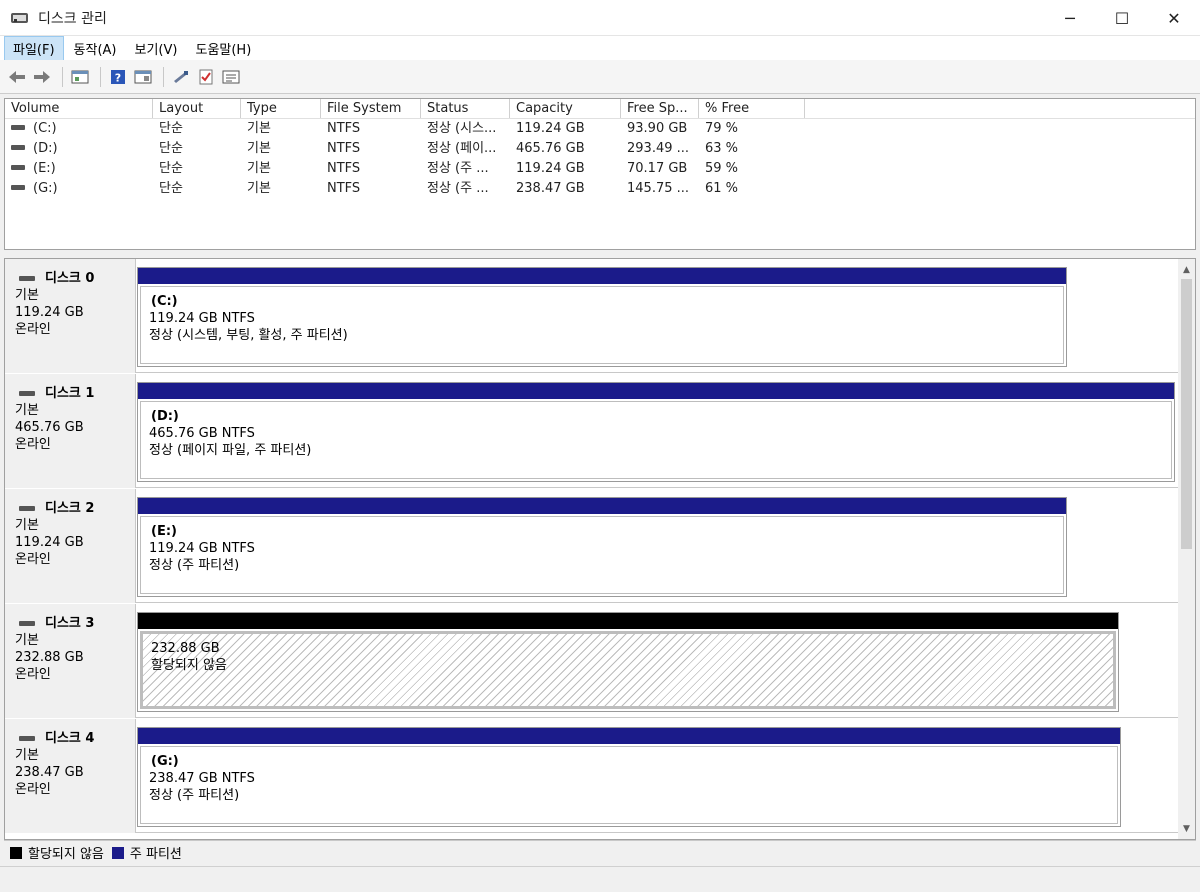 This screenshot has height=892, width=1200. I want to click on menu-help: 도움말(H), so click(223, 48).